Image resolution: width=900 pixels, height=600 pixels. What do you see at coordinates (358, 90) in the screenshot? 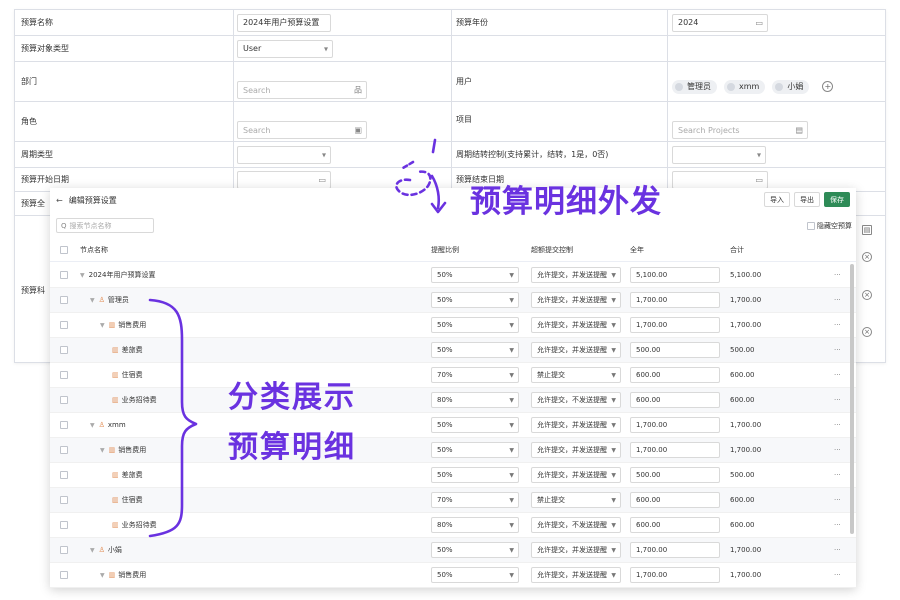
I see `org-tree-icon: 品` at bounding box center [358, 90].